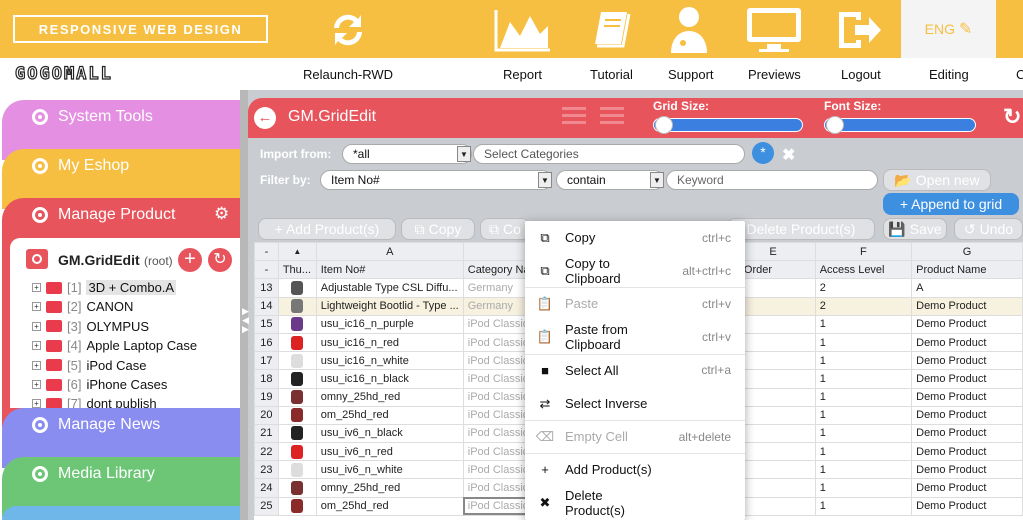 The width and height of the screenshot is (1023, 520). I want to click on row-number: 25, so click(266, 506).